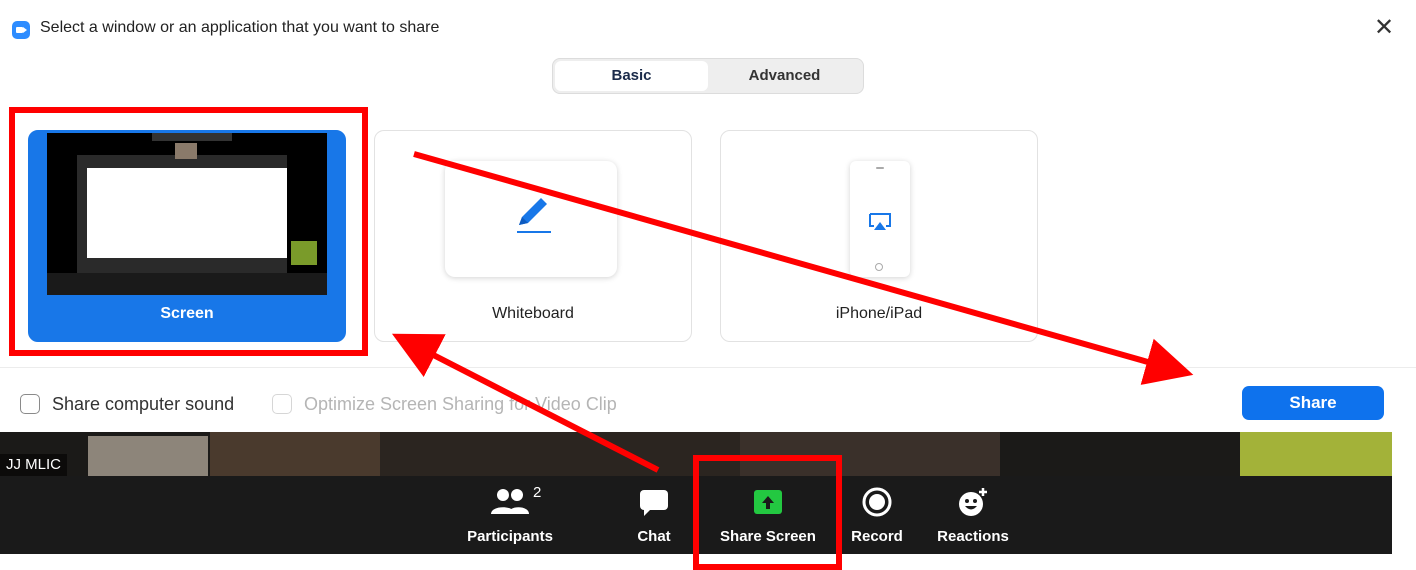  I want to click on tab-basic: Basic, so click(631, 76).